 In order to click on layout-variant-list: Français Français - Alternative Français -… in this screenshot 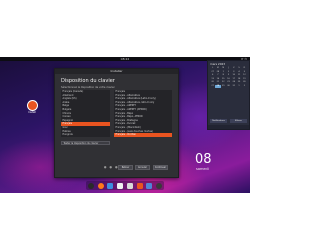, I will do `click(143, 113)`.